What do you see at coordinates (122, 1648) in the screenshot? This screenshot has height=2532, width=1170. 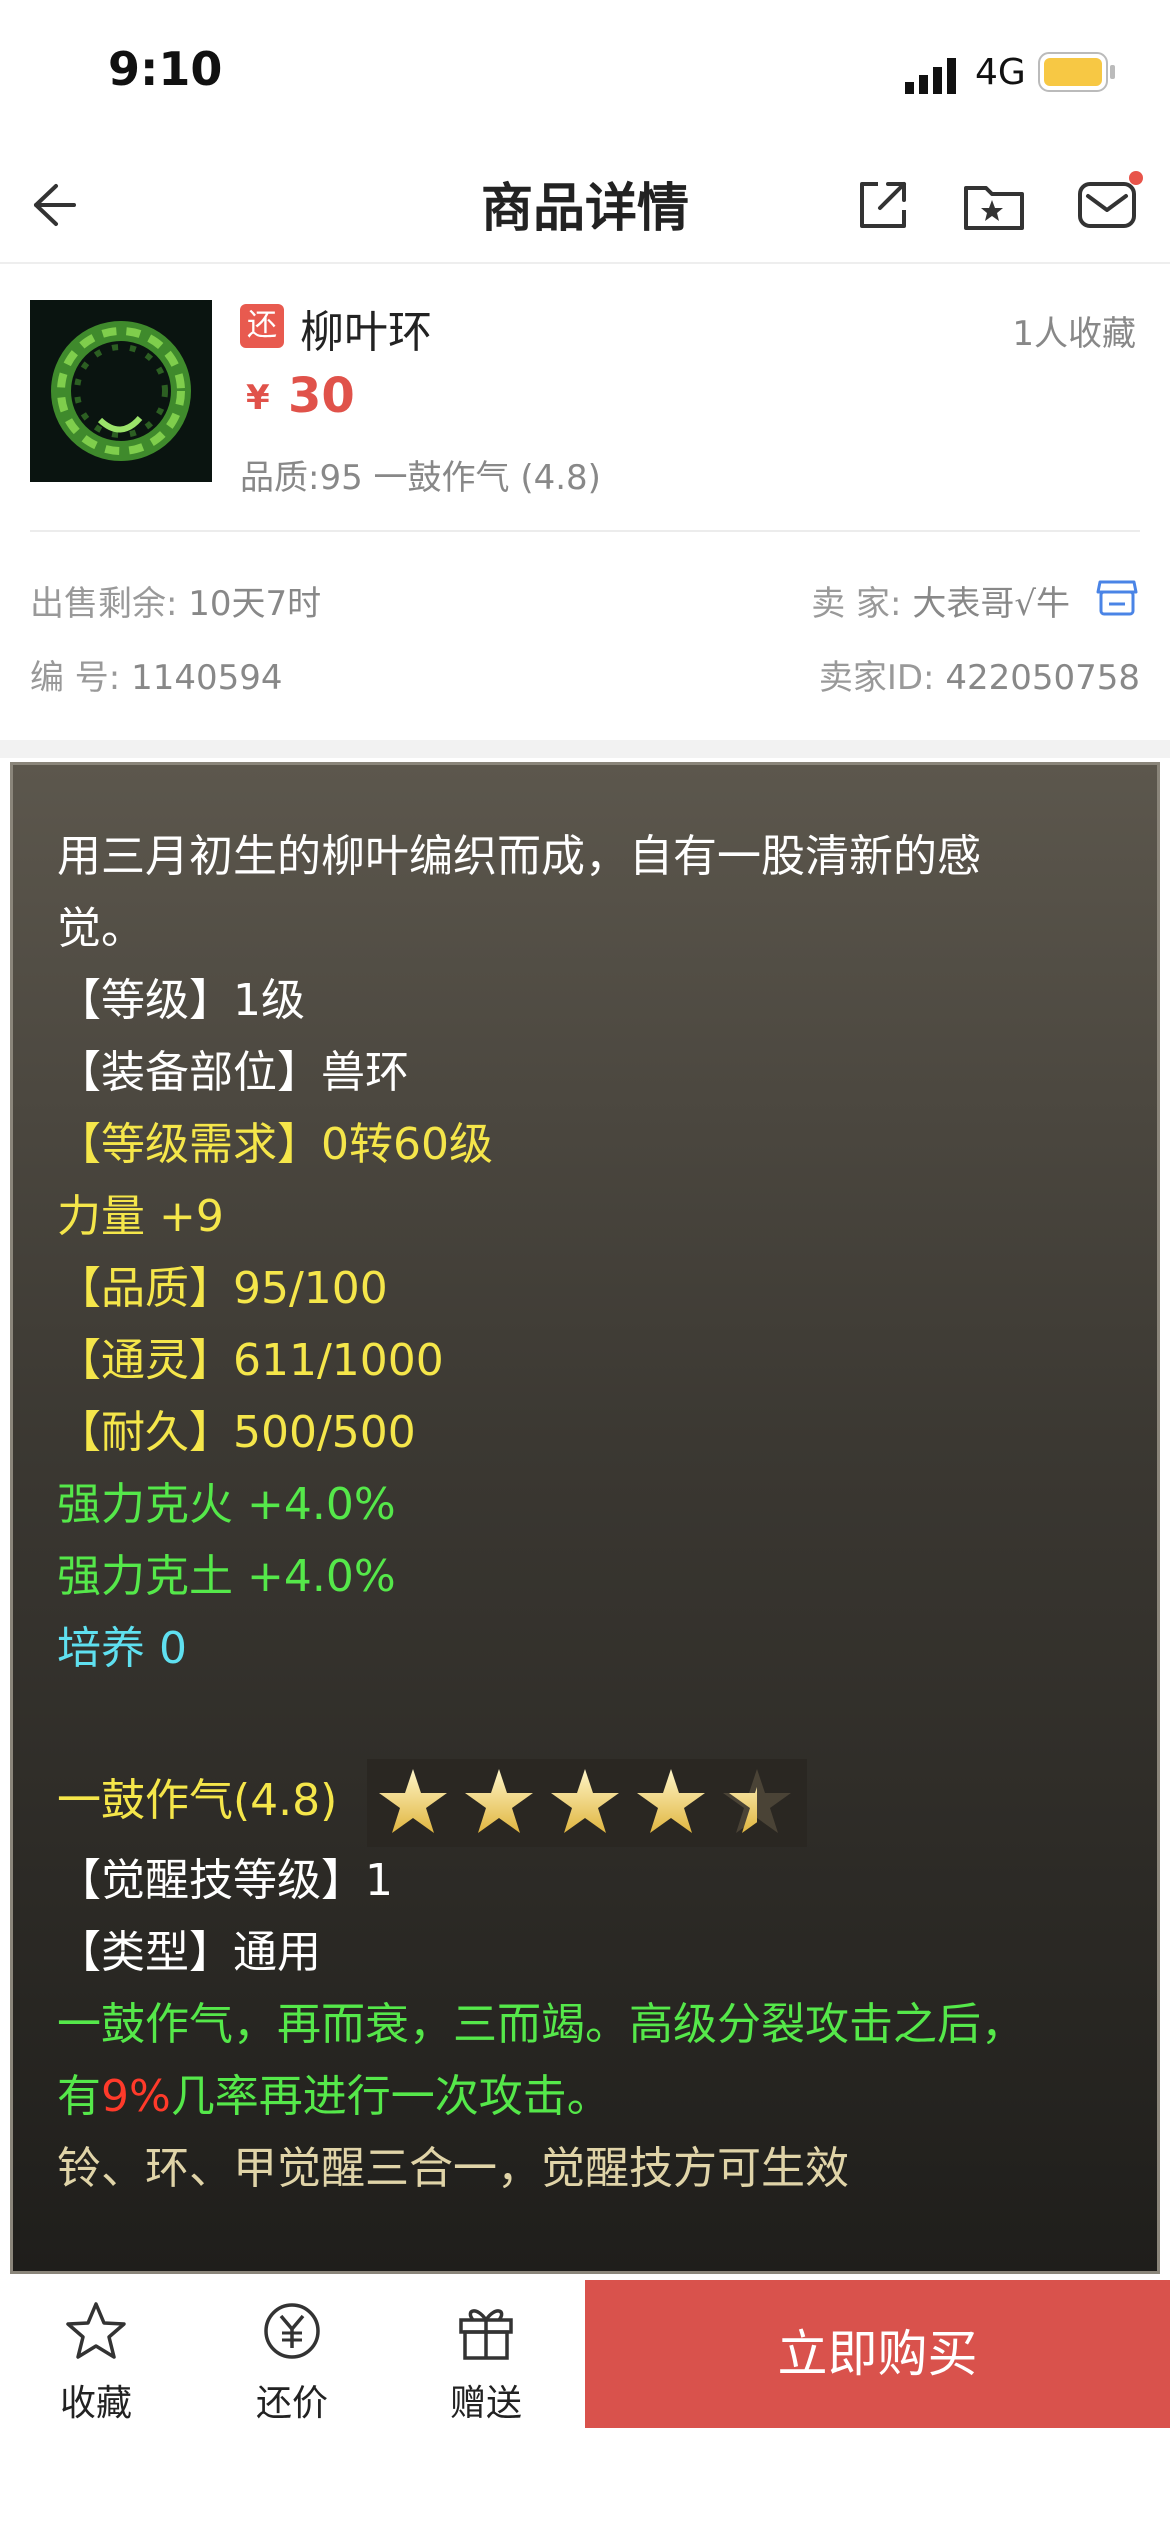 I see `item-training: 培养 0` at bounding box center [122, 1648].